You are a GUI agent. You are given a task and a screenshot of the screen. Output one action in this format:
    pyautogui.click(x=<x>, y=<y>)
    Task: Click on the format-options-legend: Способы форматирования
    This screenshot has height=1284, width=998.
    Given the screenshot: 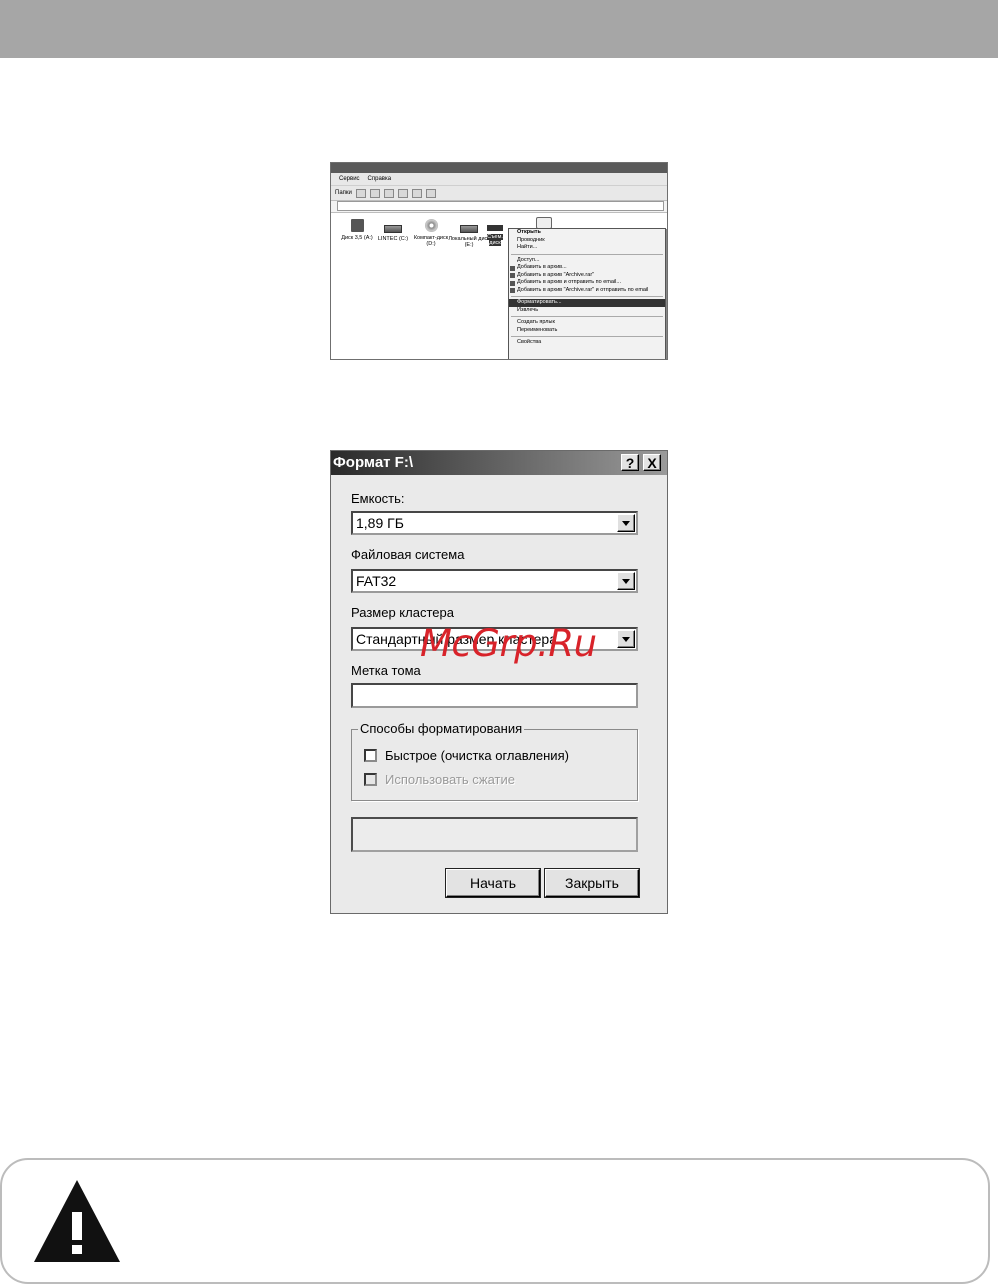 What is the action you would take?
    pyautogui.click(x=441, y=728)
    